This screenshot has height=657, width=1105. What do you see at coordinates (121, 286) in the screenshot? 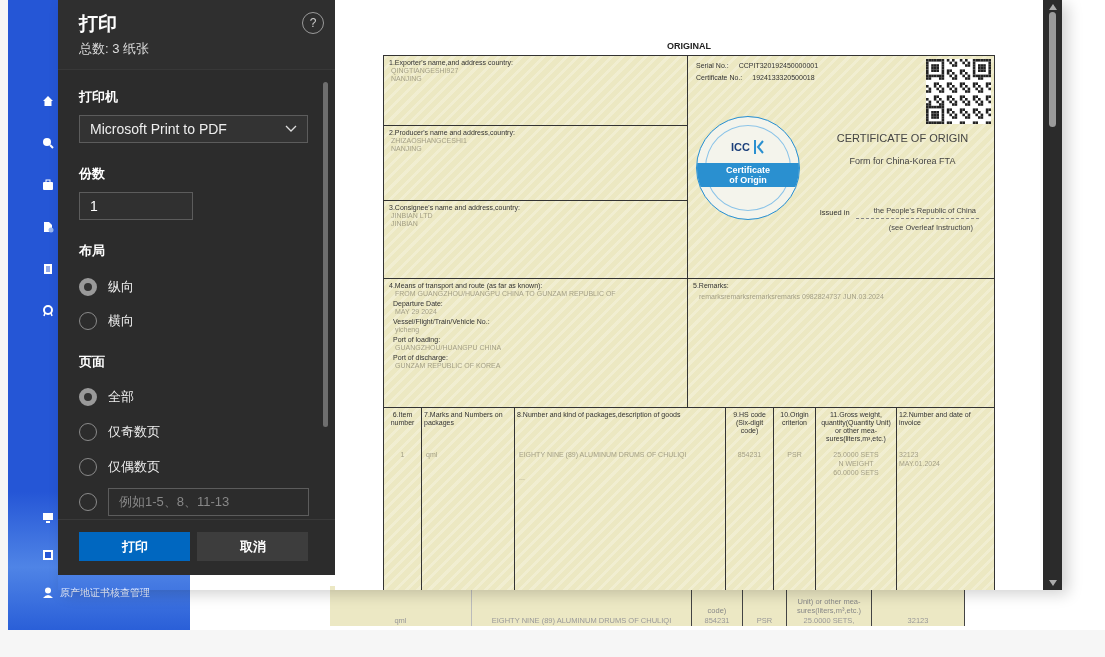
I see `option-label: 纵向` at bounding box center [121, 286].